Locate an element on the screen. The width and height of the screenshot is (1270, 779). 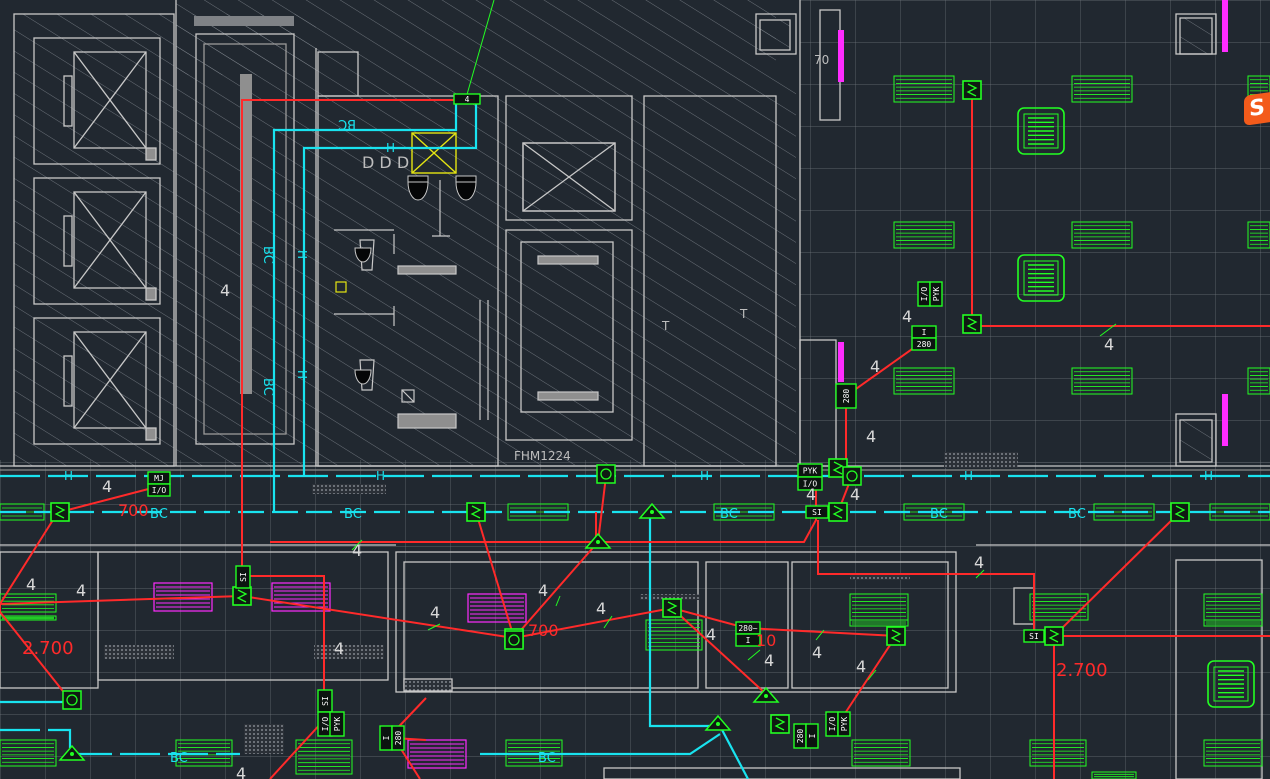
mj-device: MJ is located at coordinates (159, 478).